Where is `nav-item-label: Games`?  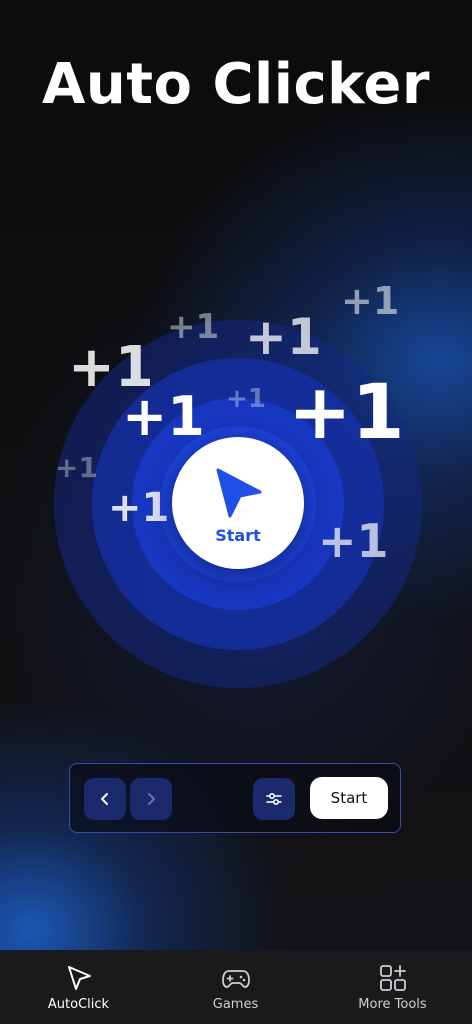
nav-item-label: Games is located at coordinates (235, 1004).